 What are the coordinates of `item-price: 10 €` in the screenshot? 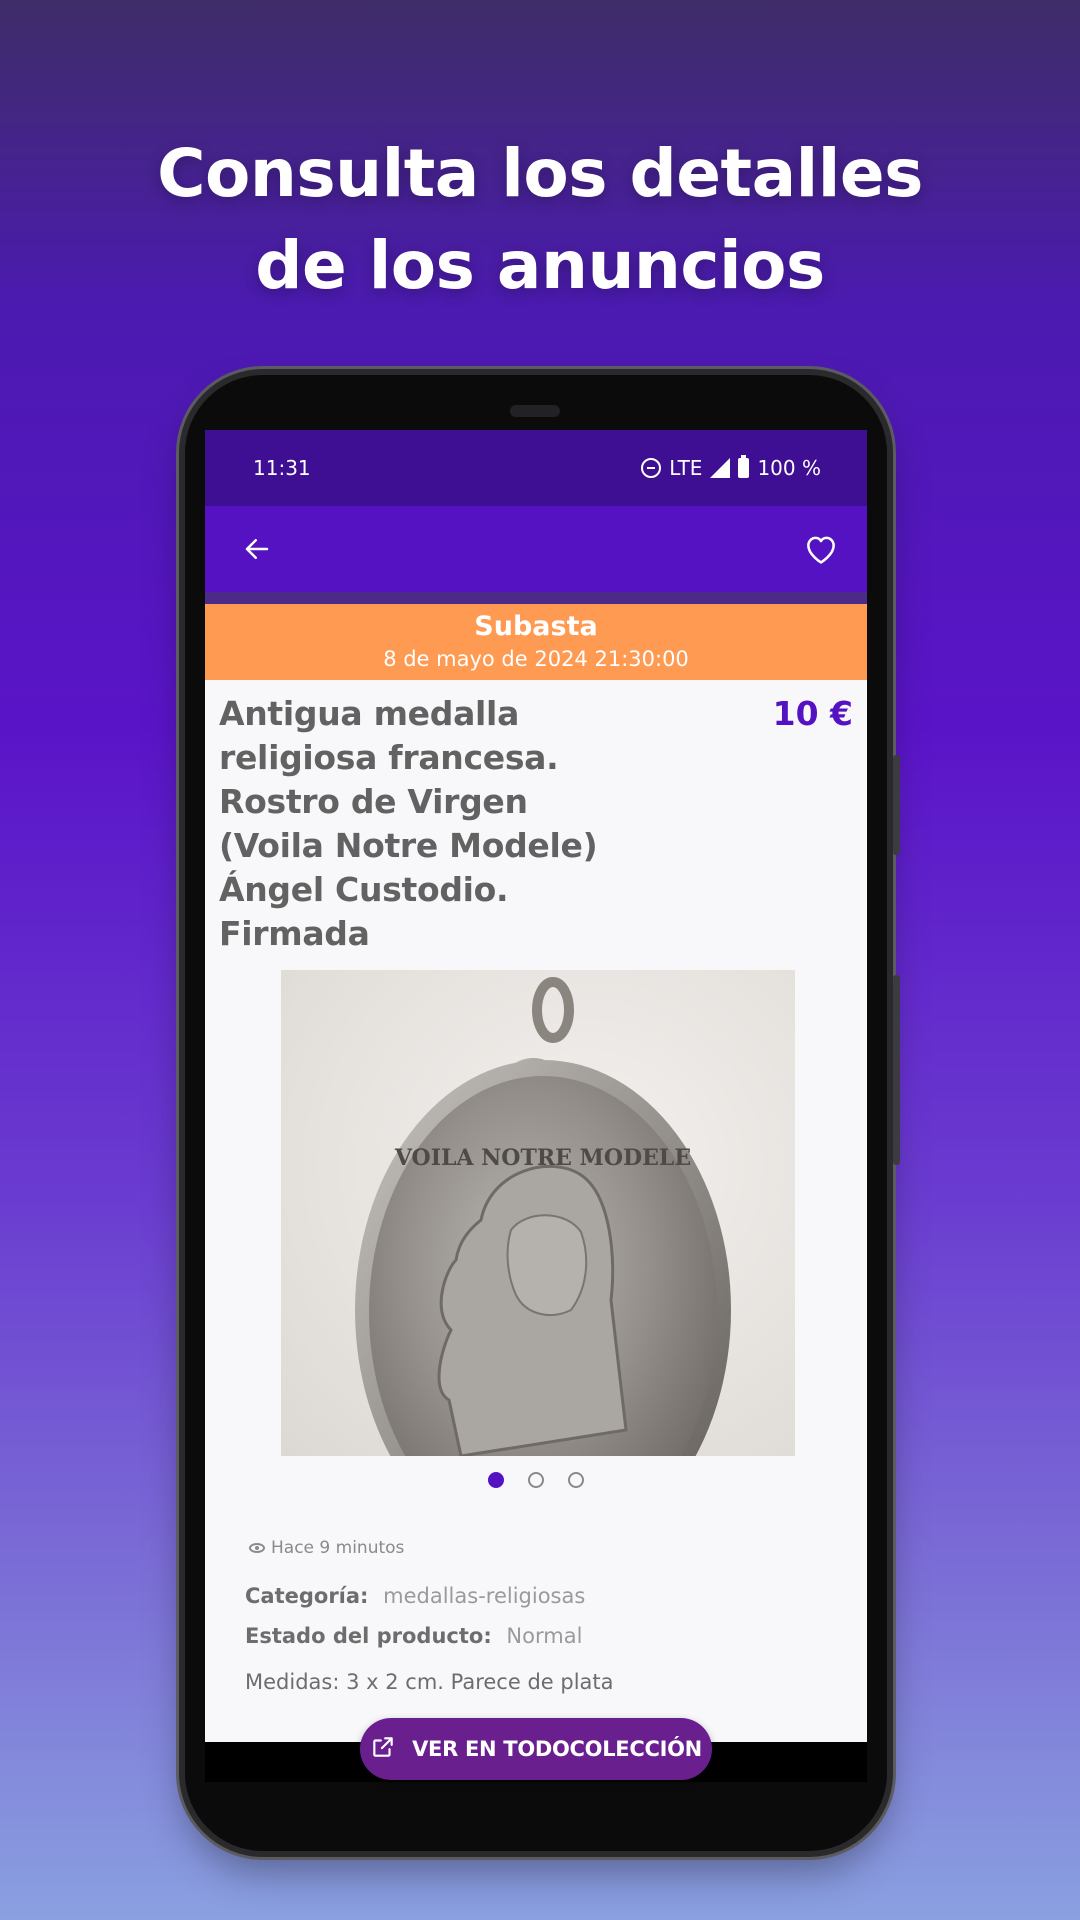 It's located at (812, 713).